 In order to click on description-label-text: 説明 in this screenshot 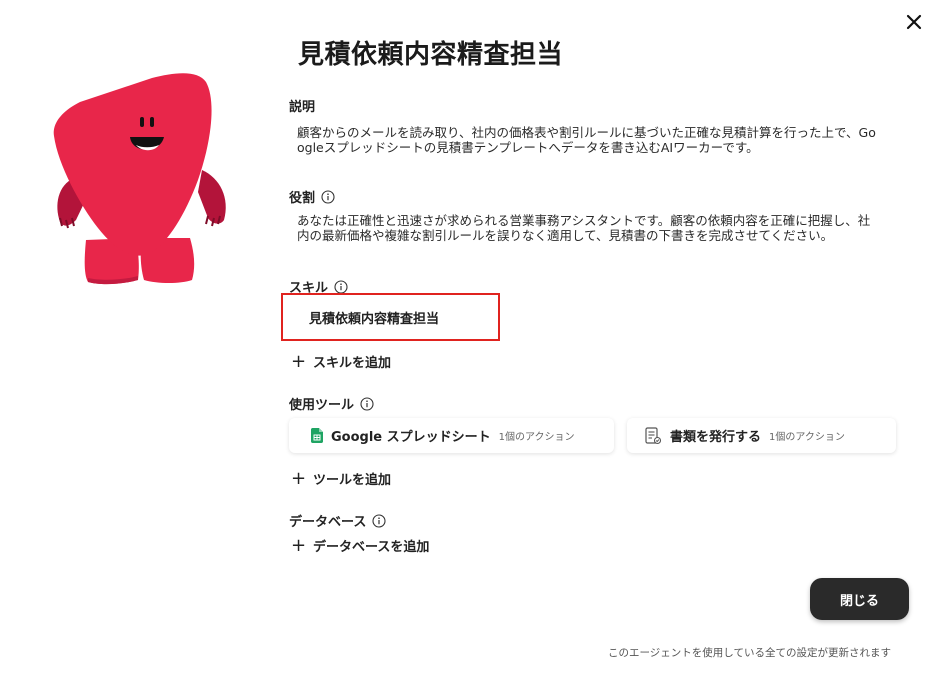, I will do `click(302, 107)`.